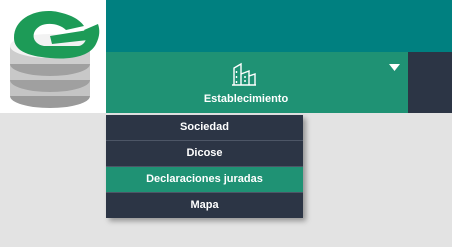 Image resolution: width=452 pixels, height=247 pixels. I want to click on menu-item-declaraciones-juradas: Declaraciones juradas, so click(204, 179).